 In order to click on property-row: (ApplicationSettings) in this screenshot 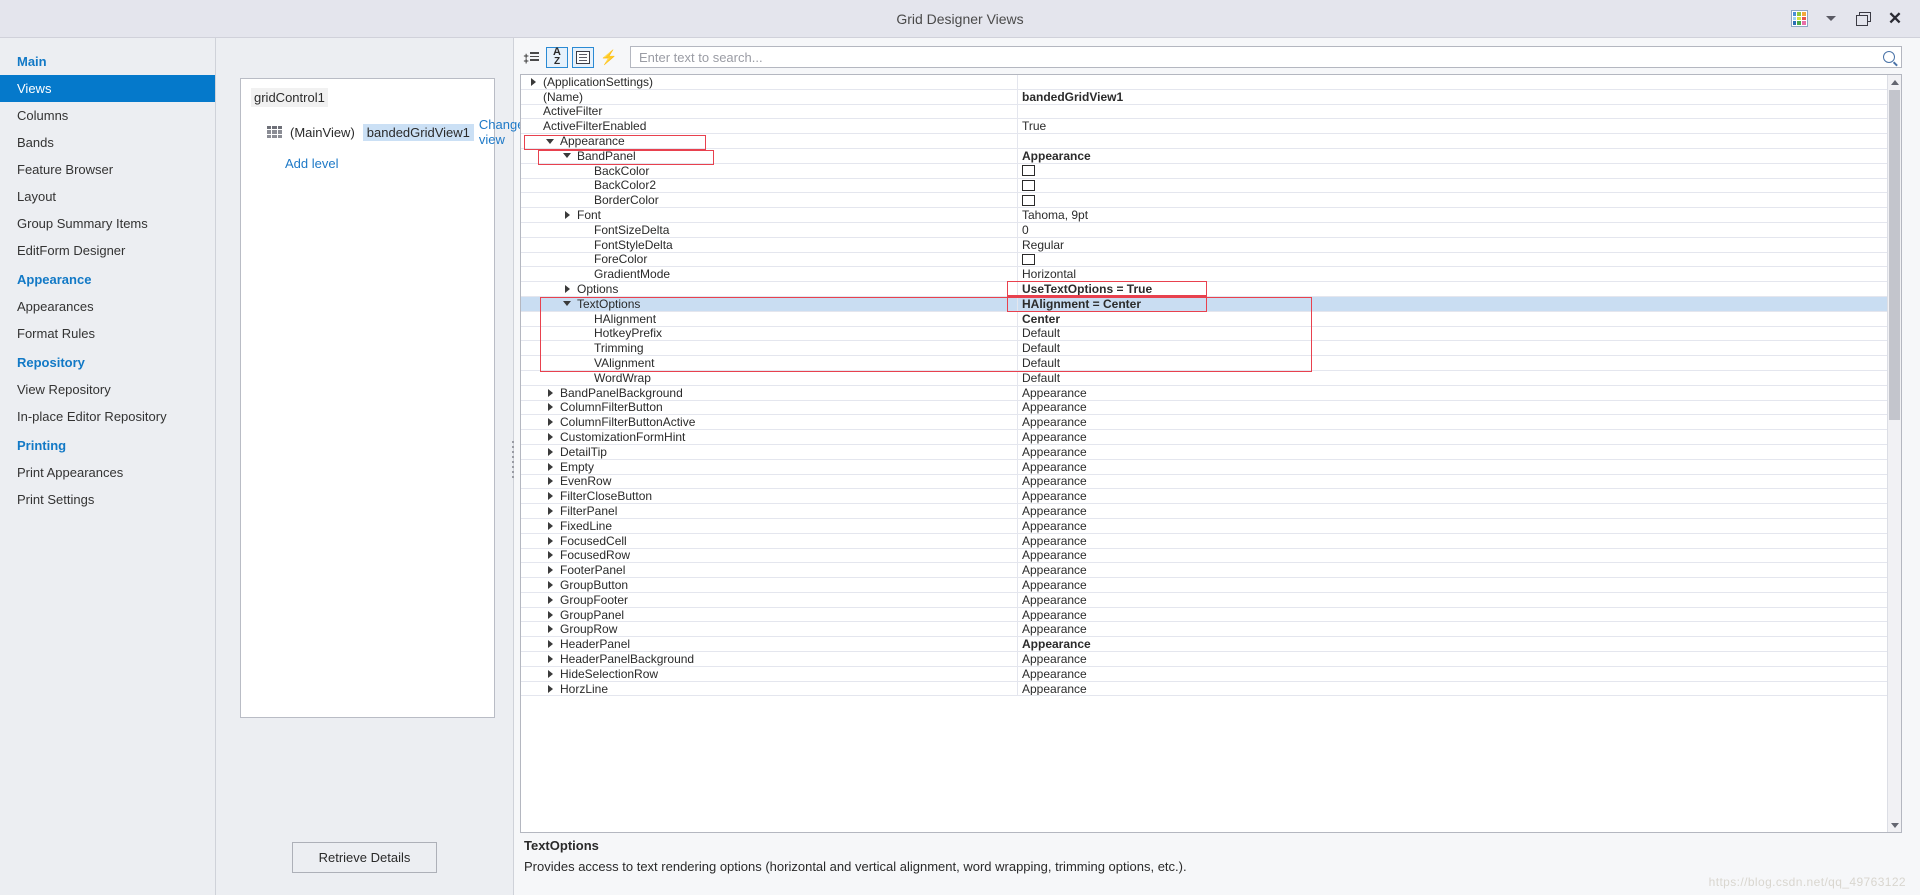, I will do `click(1204, 82)`.